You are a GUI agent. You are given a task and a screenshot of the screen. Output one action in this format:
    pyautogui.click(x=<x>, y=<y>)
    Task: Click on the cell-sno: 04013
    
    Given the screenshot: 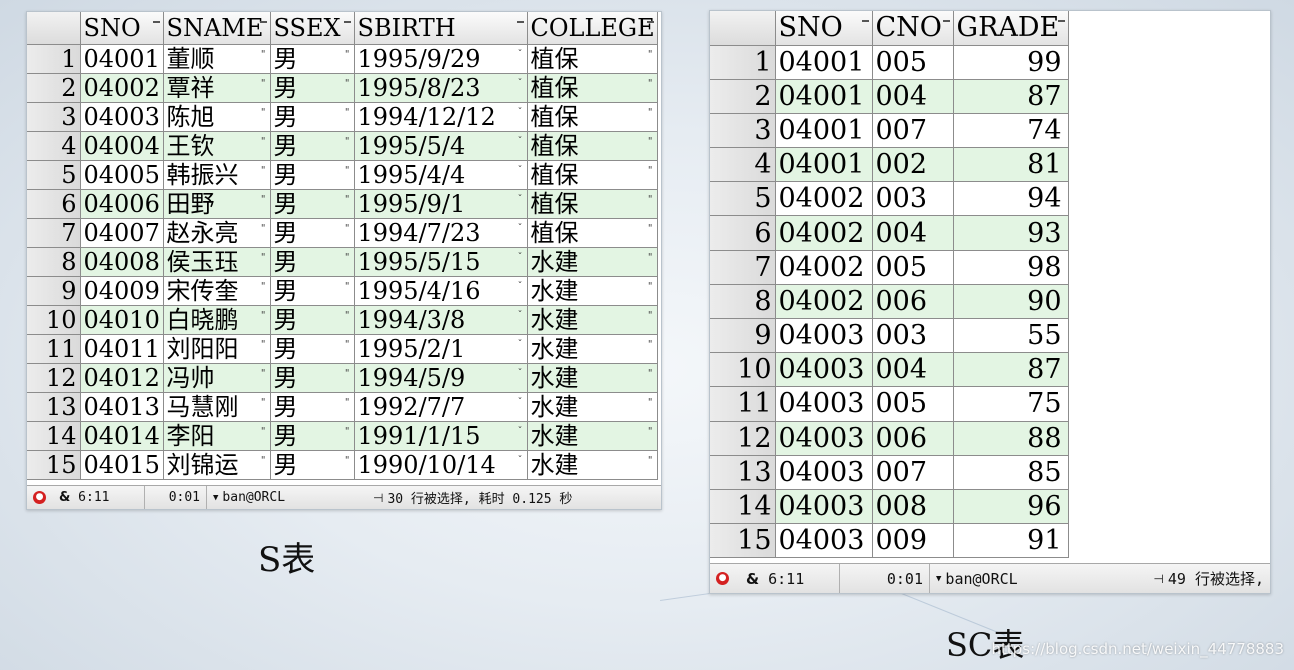 What is the action you would take?
    pyautogui.click(x=122, y=407)
    